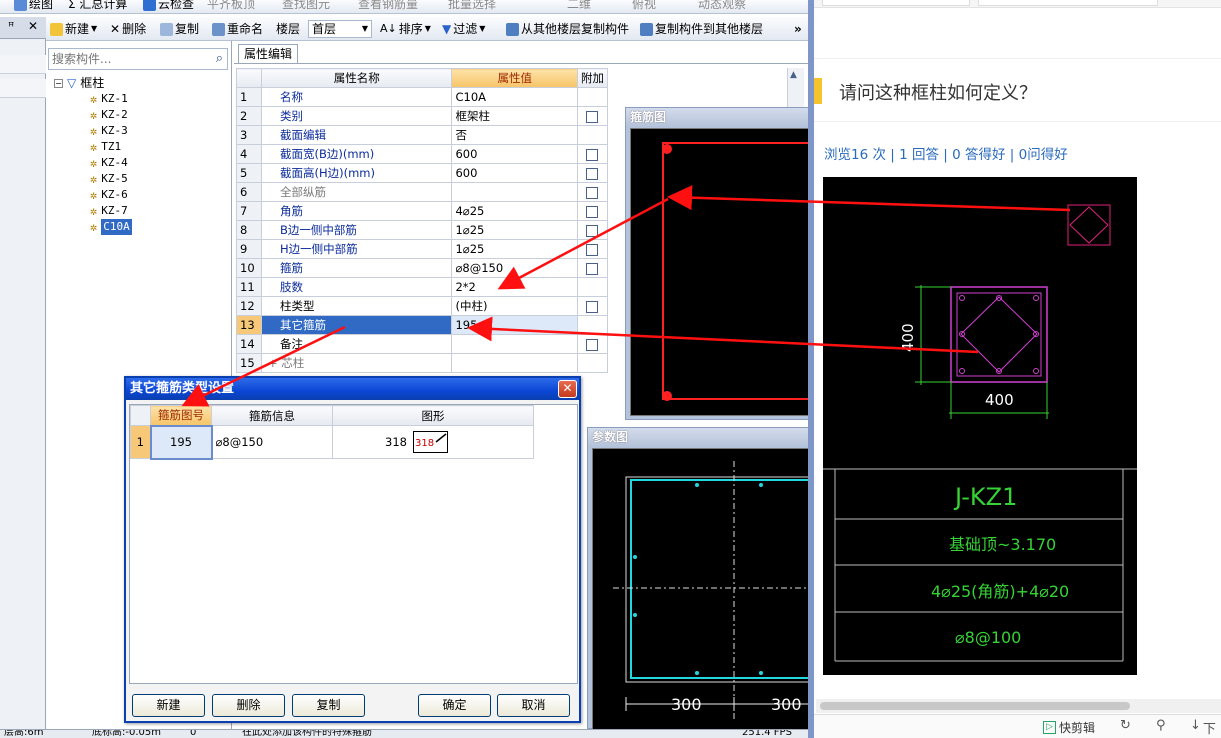  Describe the element at coordinates (168, 705) in the screenshot. I see `dialog-new-button: 新建` at that location.